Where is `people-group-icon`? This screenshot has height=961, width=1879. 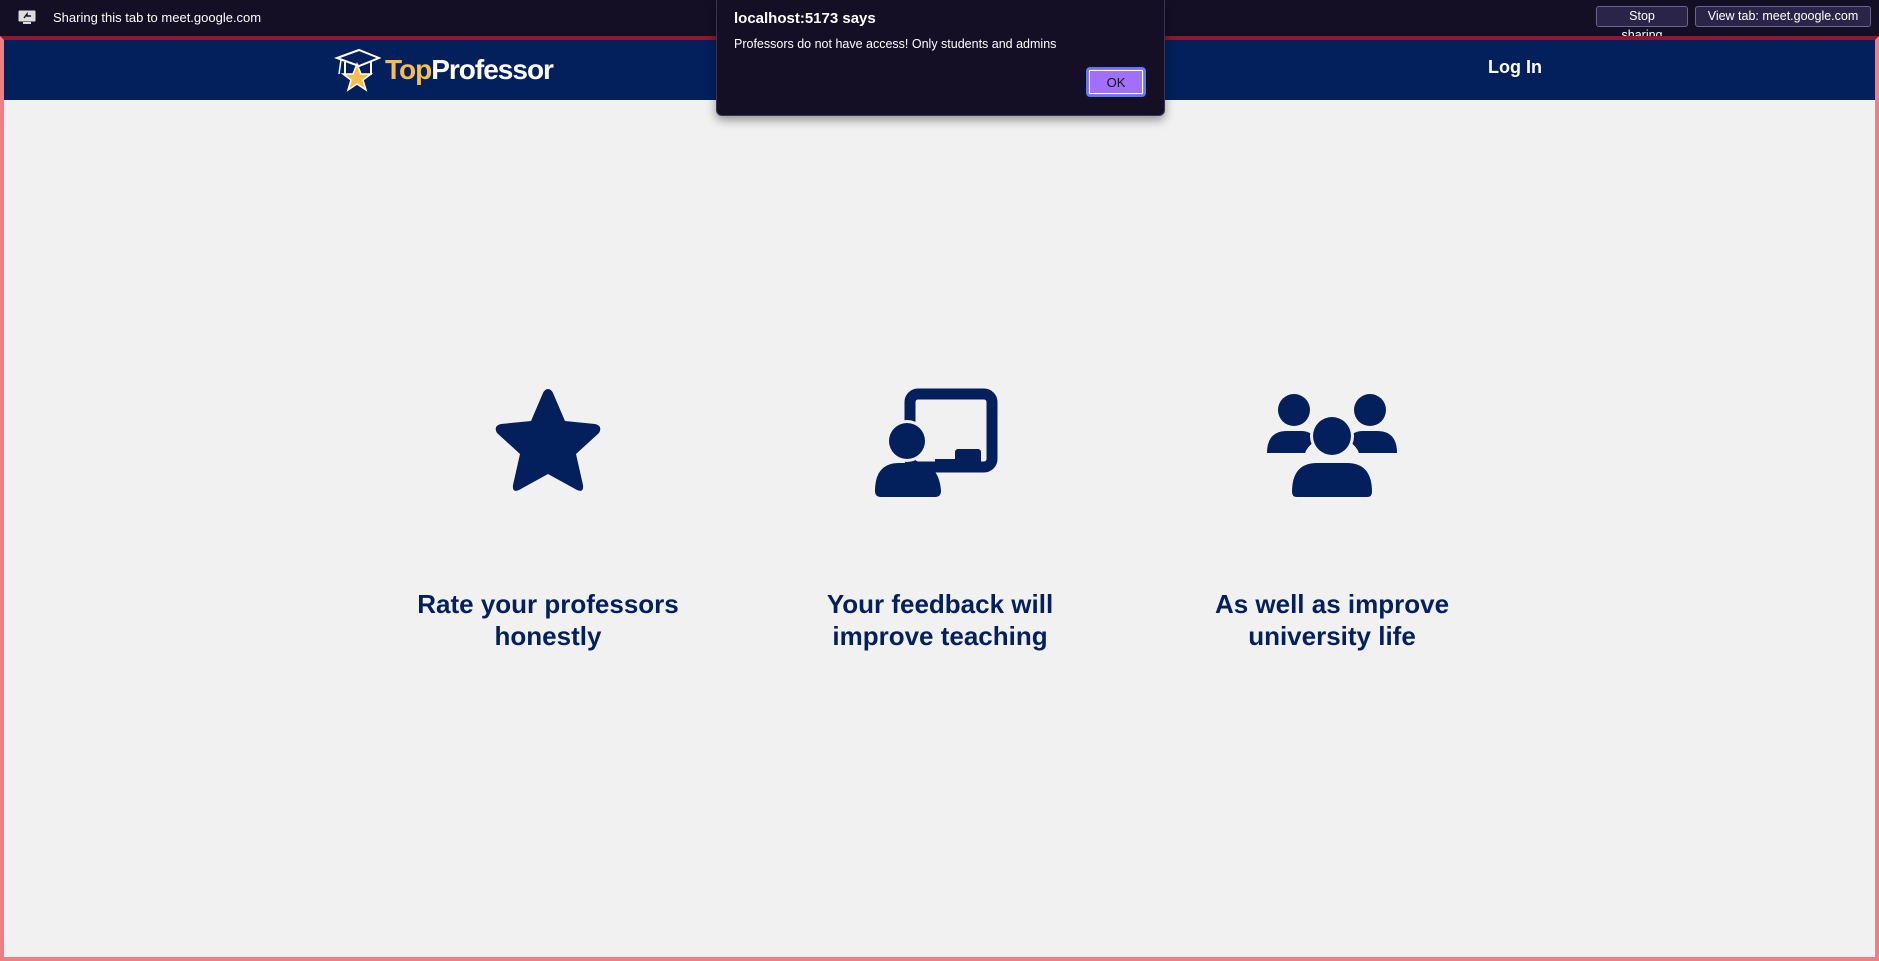
people-group-icon is located at coordinates (1332, 445).